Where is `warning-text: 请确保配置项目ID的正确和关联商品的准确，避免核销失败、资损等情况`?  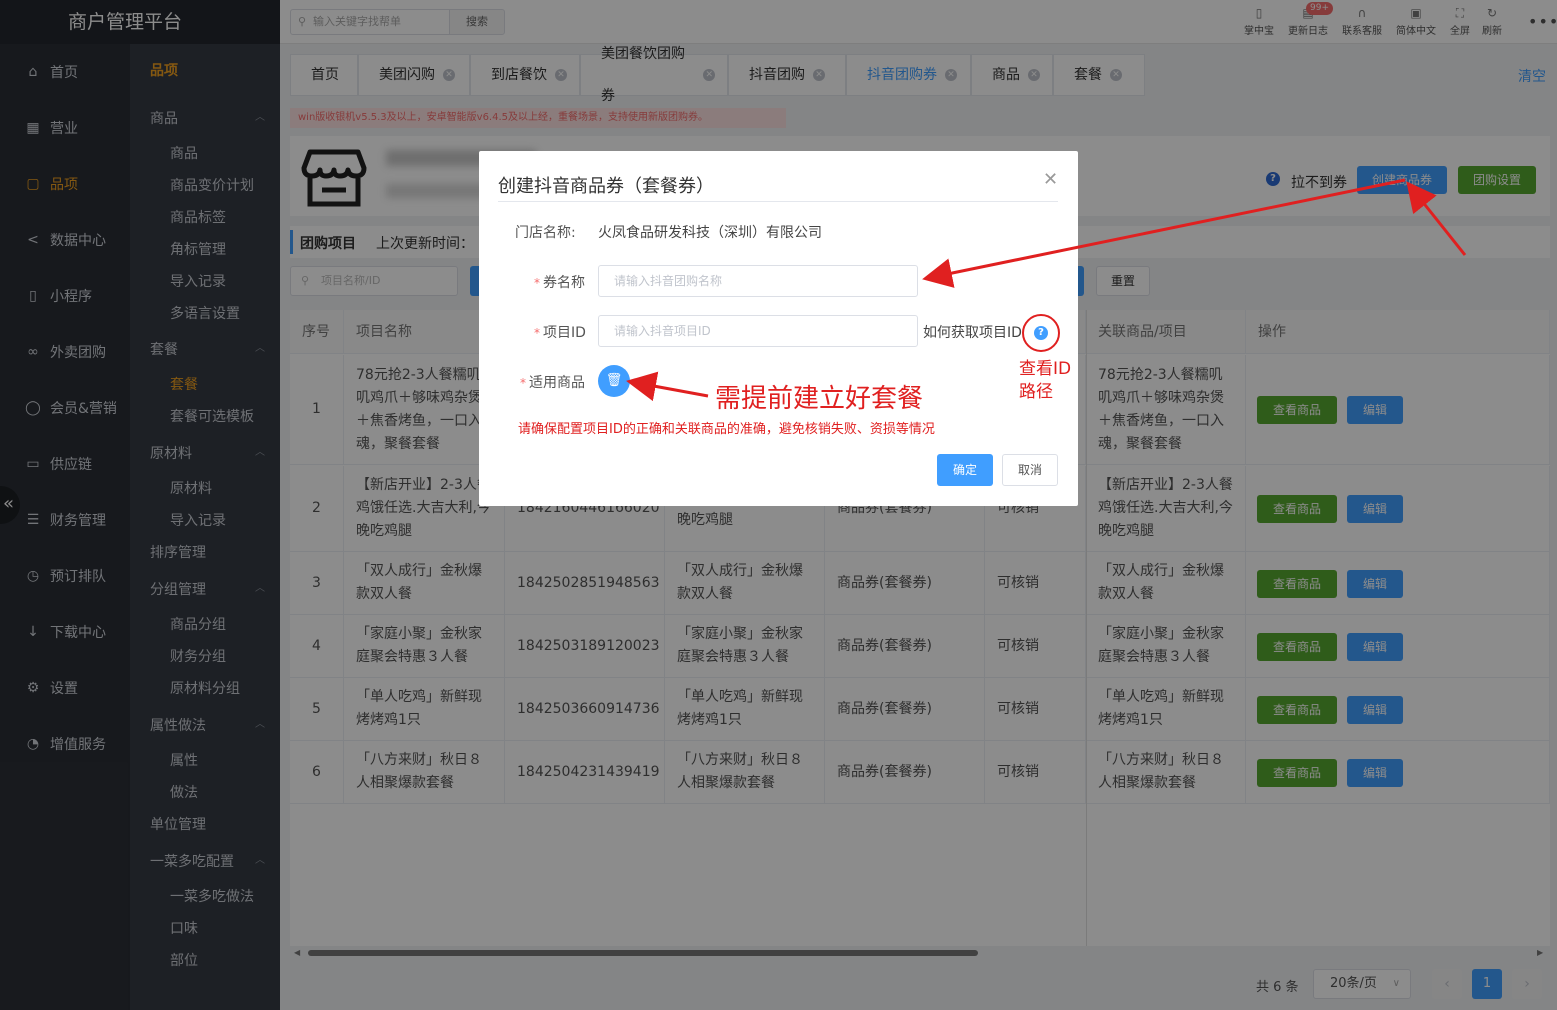 warning-text: 请确保配置项目ID的正确和关联商品的准确，避免核销失败、资损等情况 is located at coordinates (726, 429).